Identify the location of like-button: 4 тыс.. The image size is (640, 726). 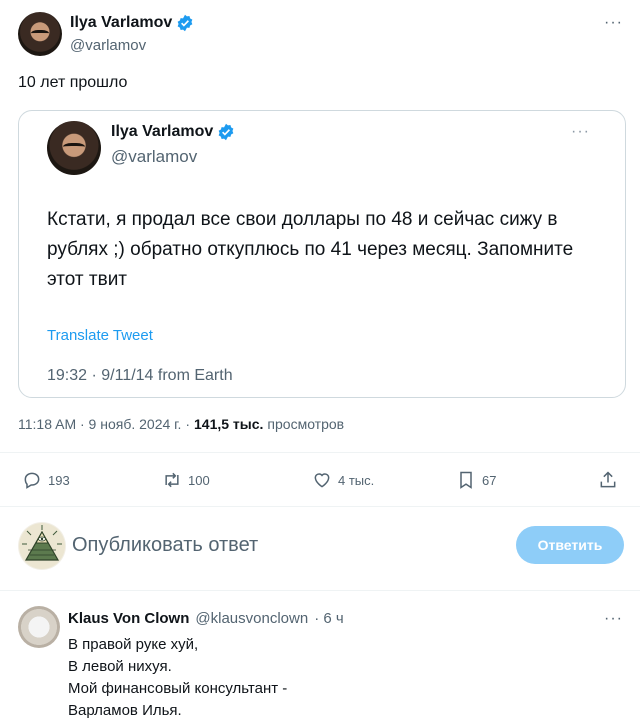
(343, 480).